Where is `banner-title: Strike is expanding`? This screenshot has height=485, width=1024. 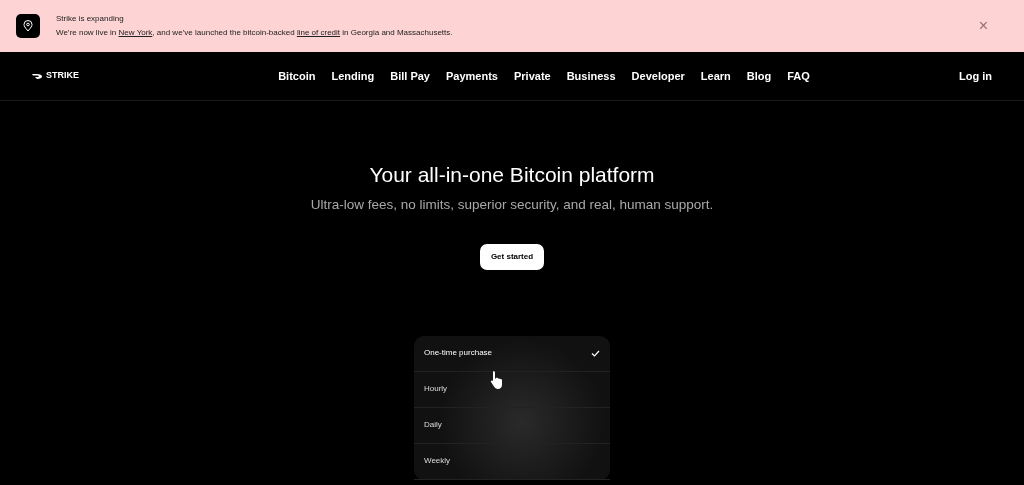 banner-title: Strike is expanding is located at coordinates (90, 19).